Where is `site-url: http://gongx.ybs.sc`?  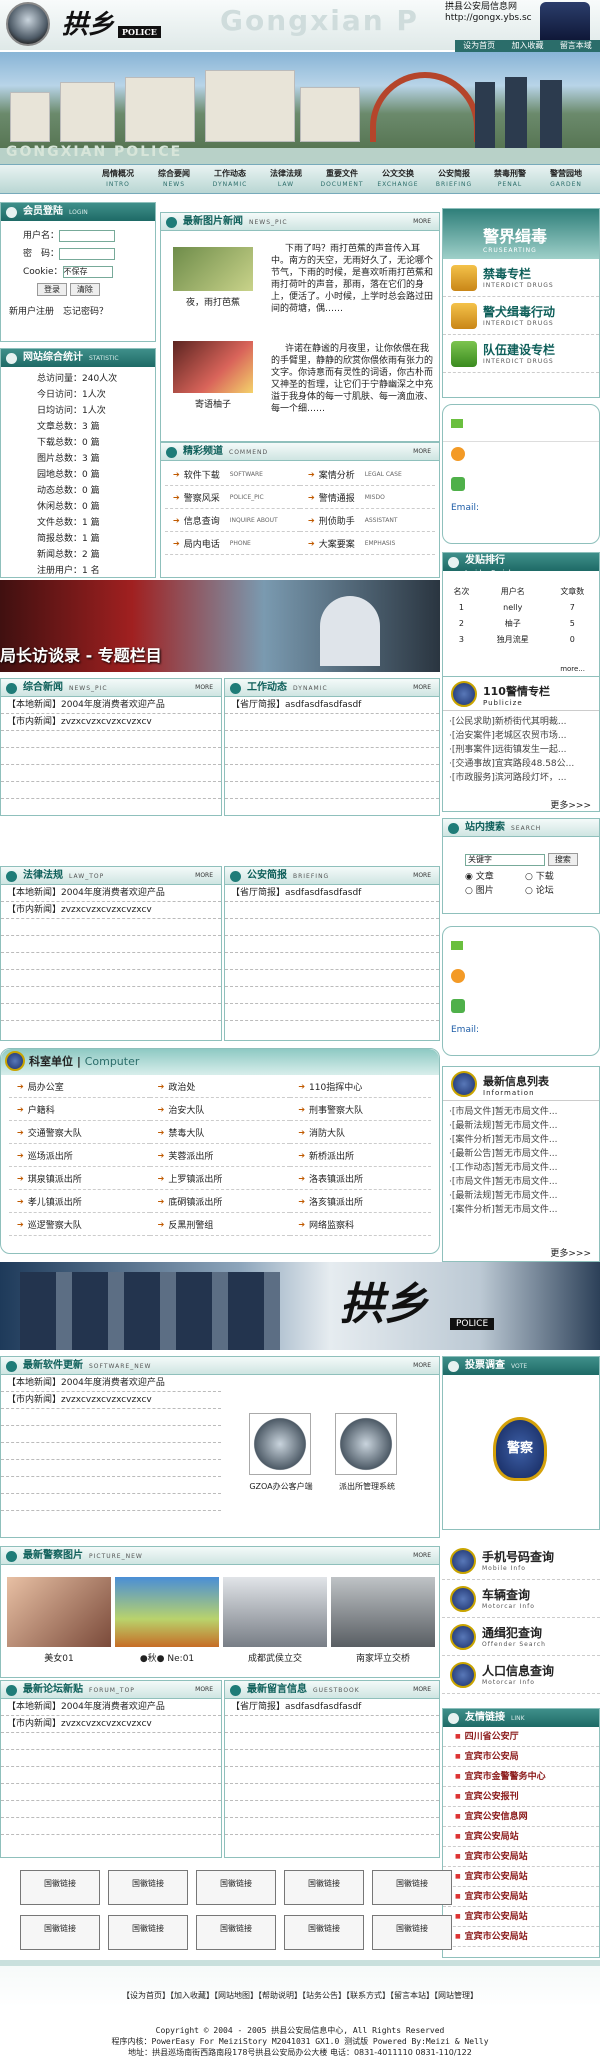 site-url: http://gongx.ybs.sc is located at coordinates (488, 18).